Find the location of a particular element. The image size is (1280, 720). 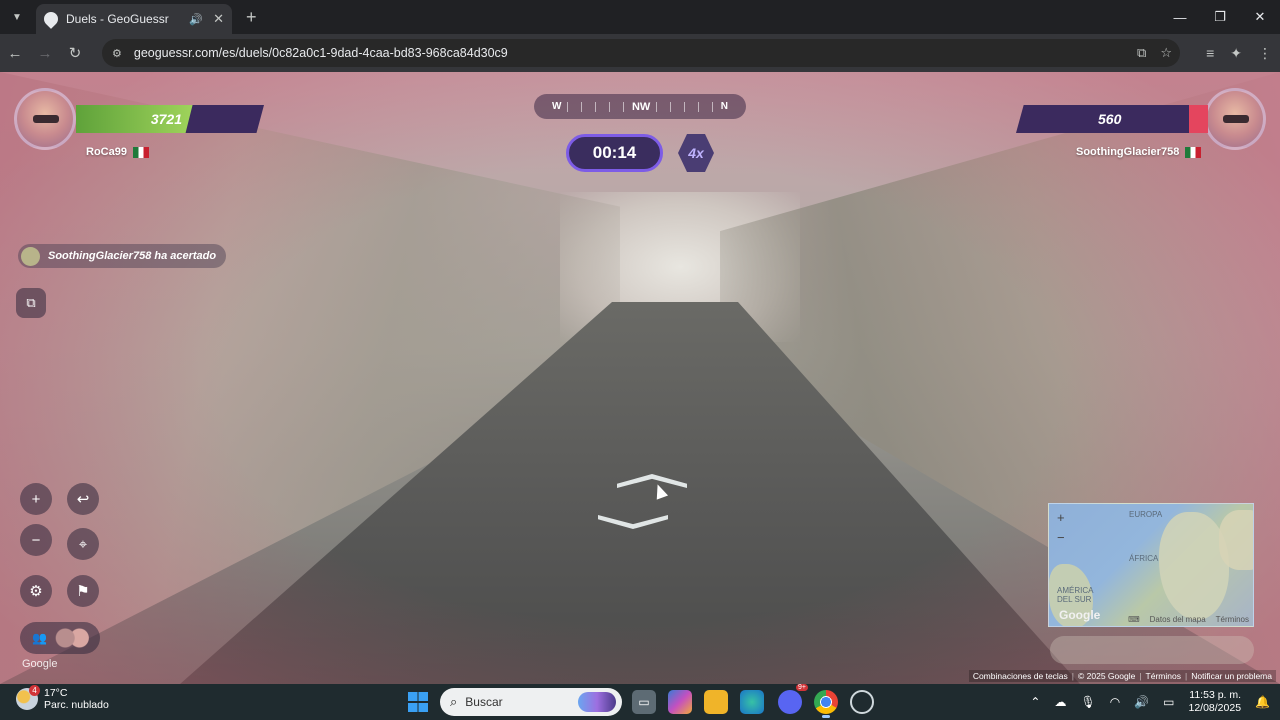

player-left-name-row: RoCa99 is located at coordinates (117, 152).